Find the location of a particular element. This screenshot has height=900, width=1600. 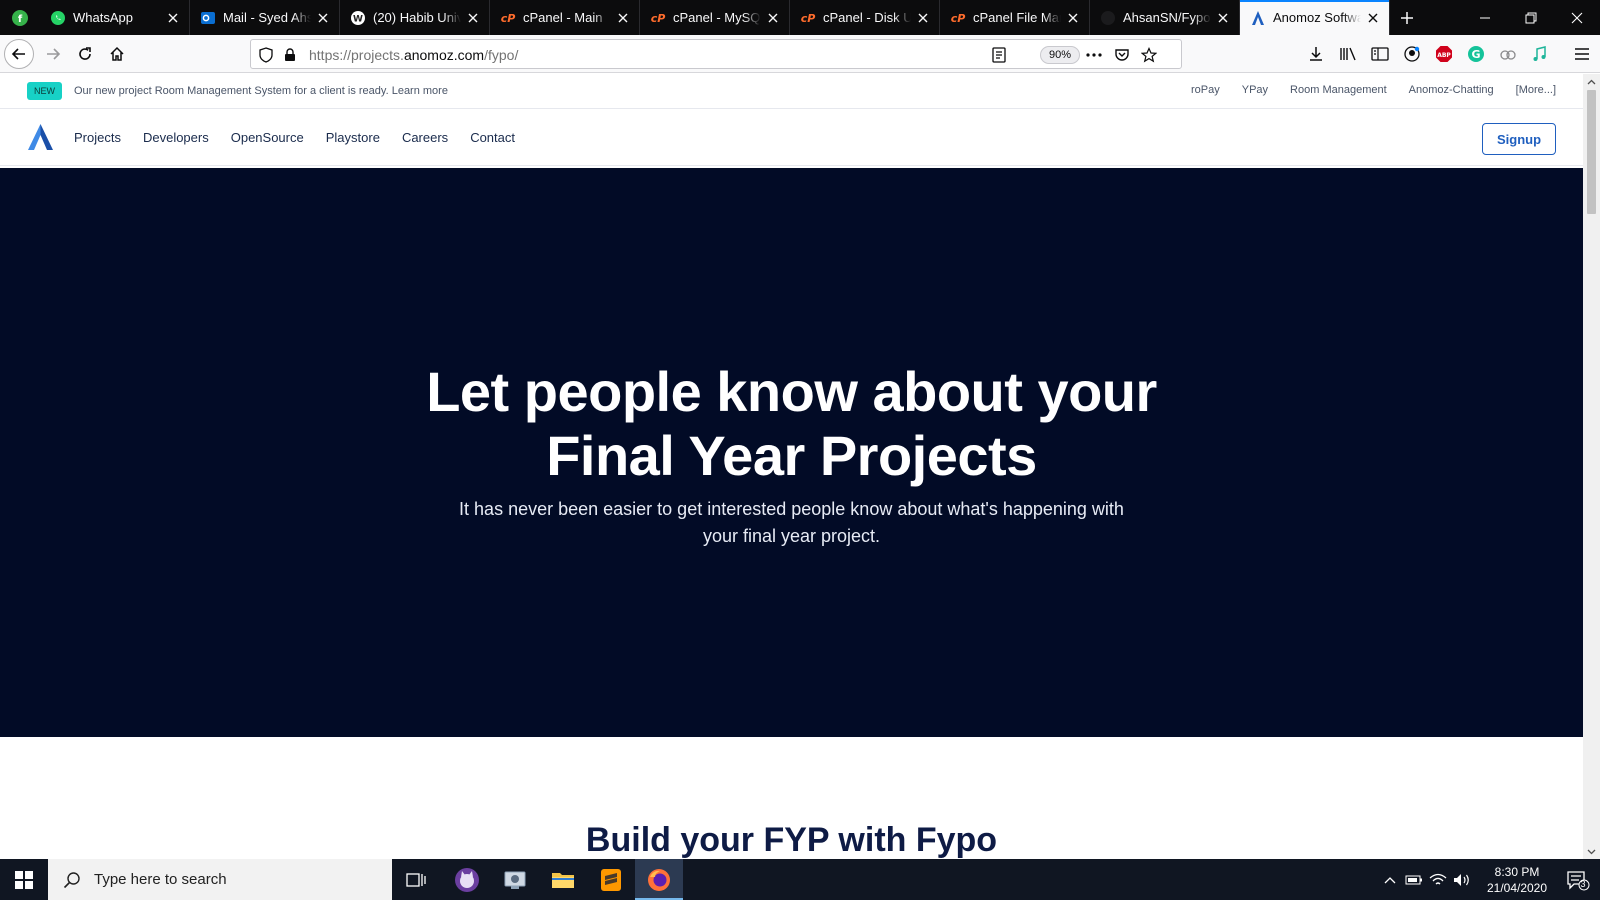

tab-title: Anomoz Software is located at coordinates (1317, 17).